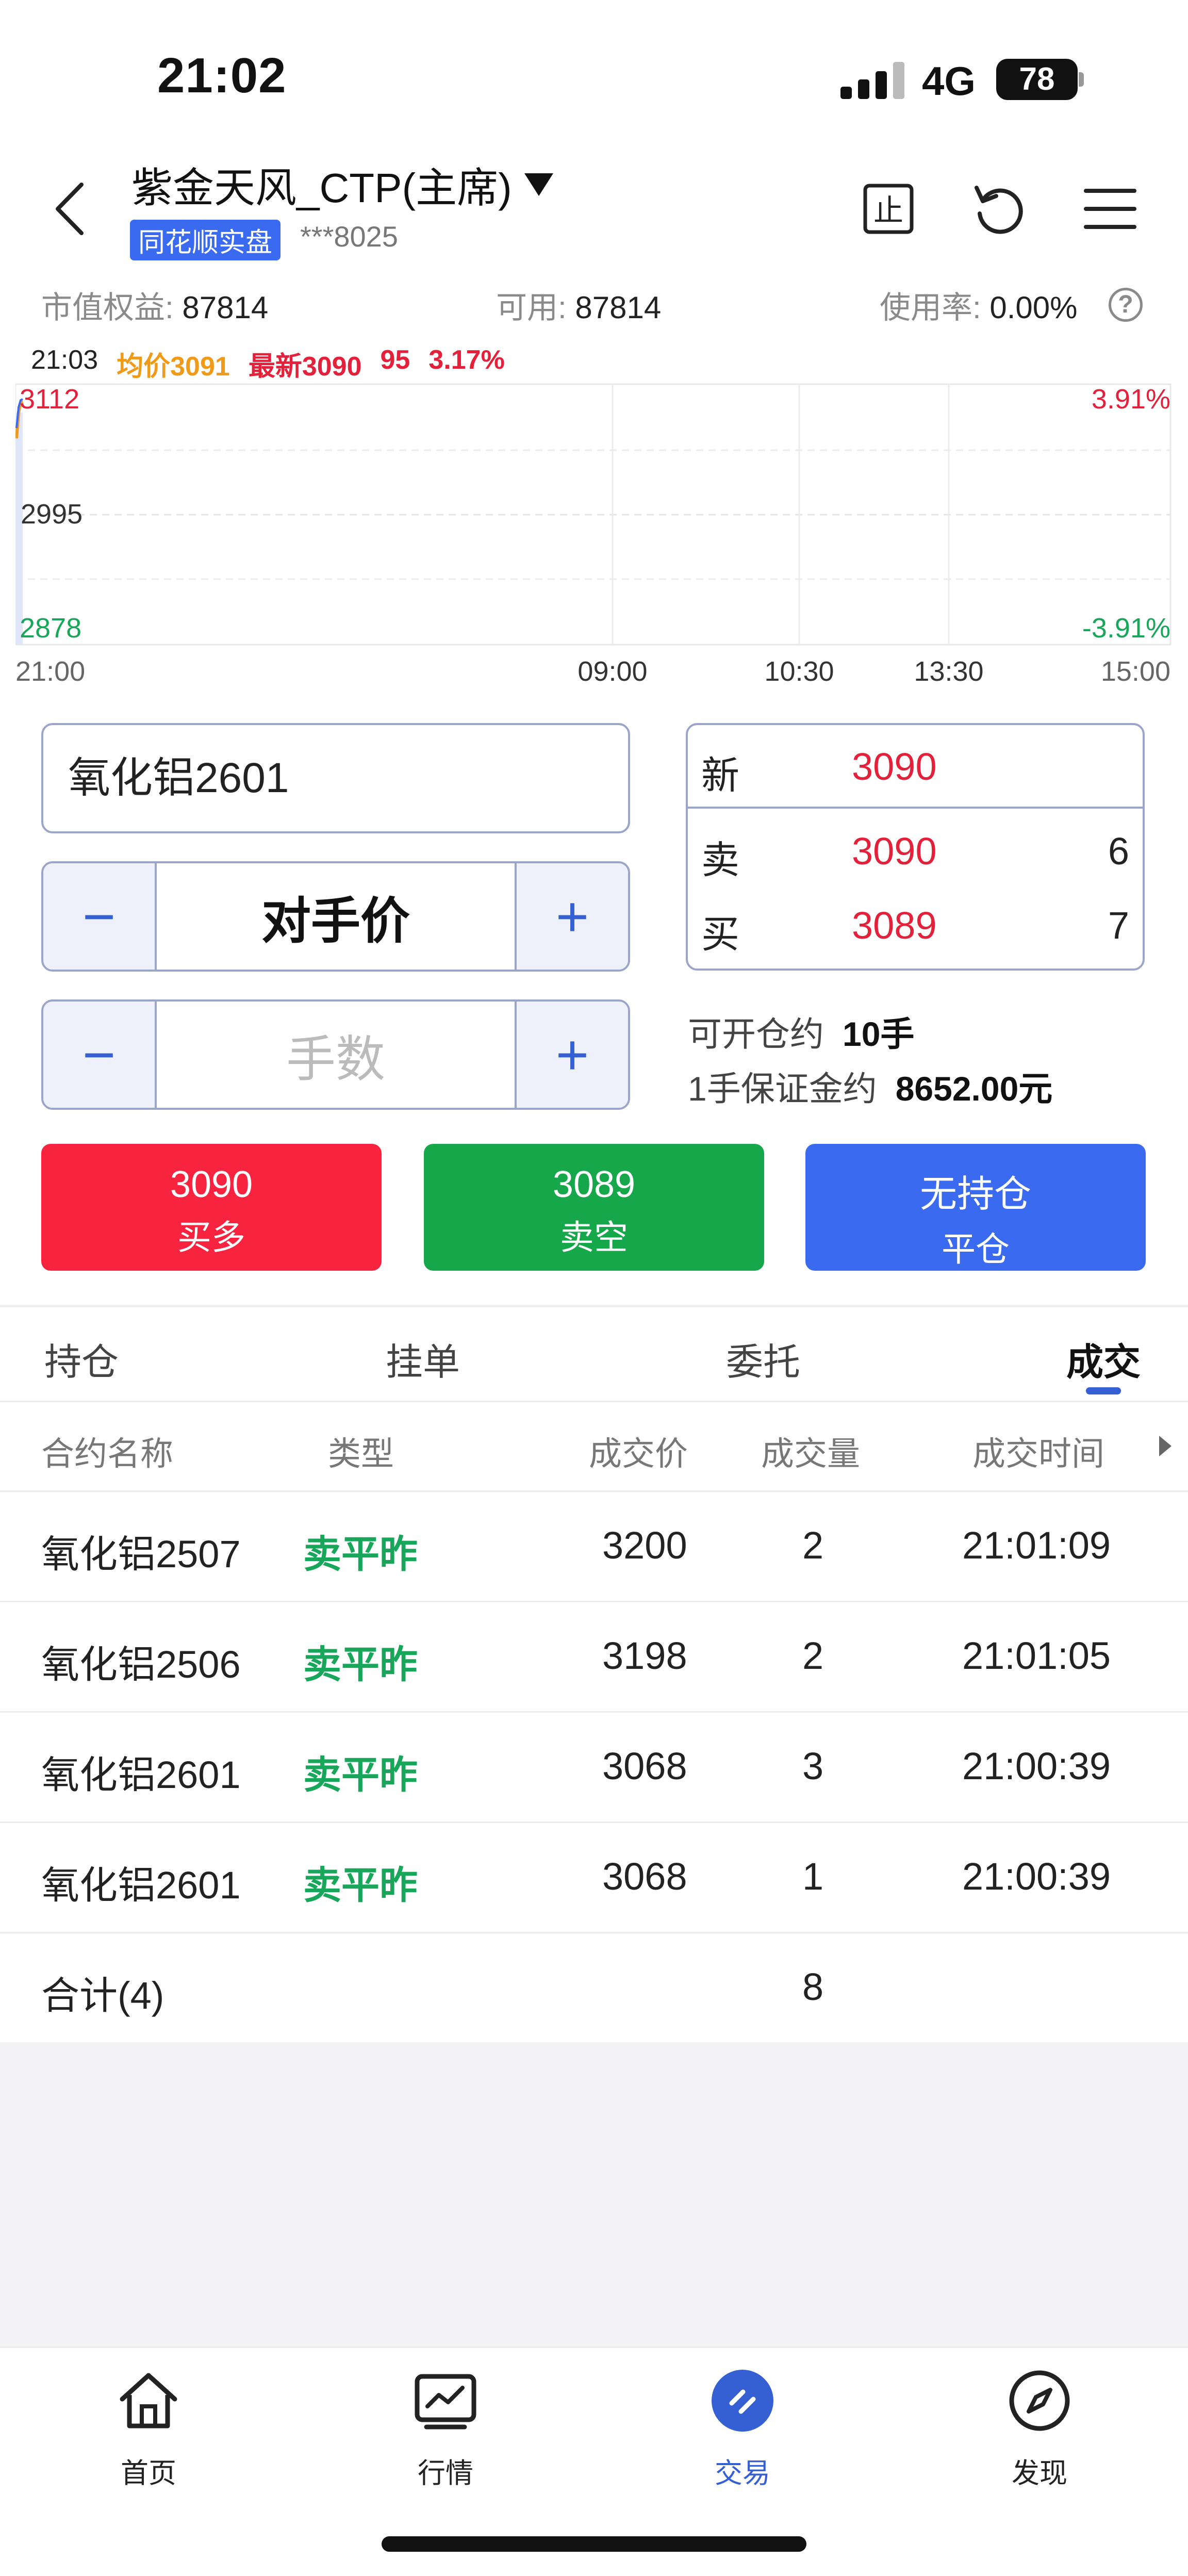 The image size is (1188, 2576). I want to click on tab-orders: 委托, so click(763, 1359).